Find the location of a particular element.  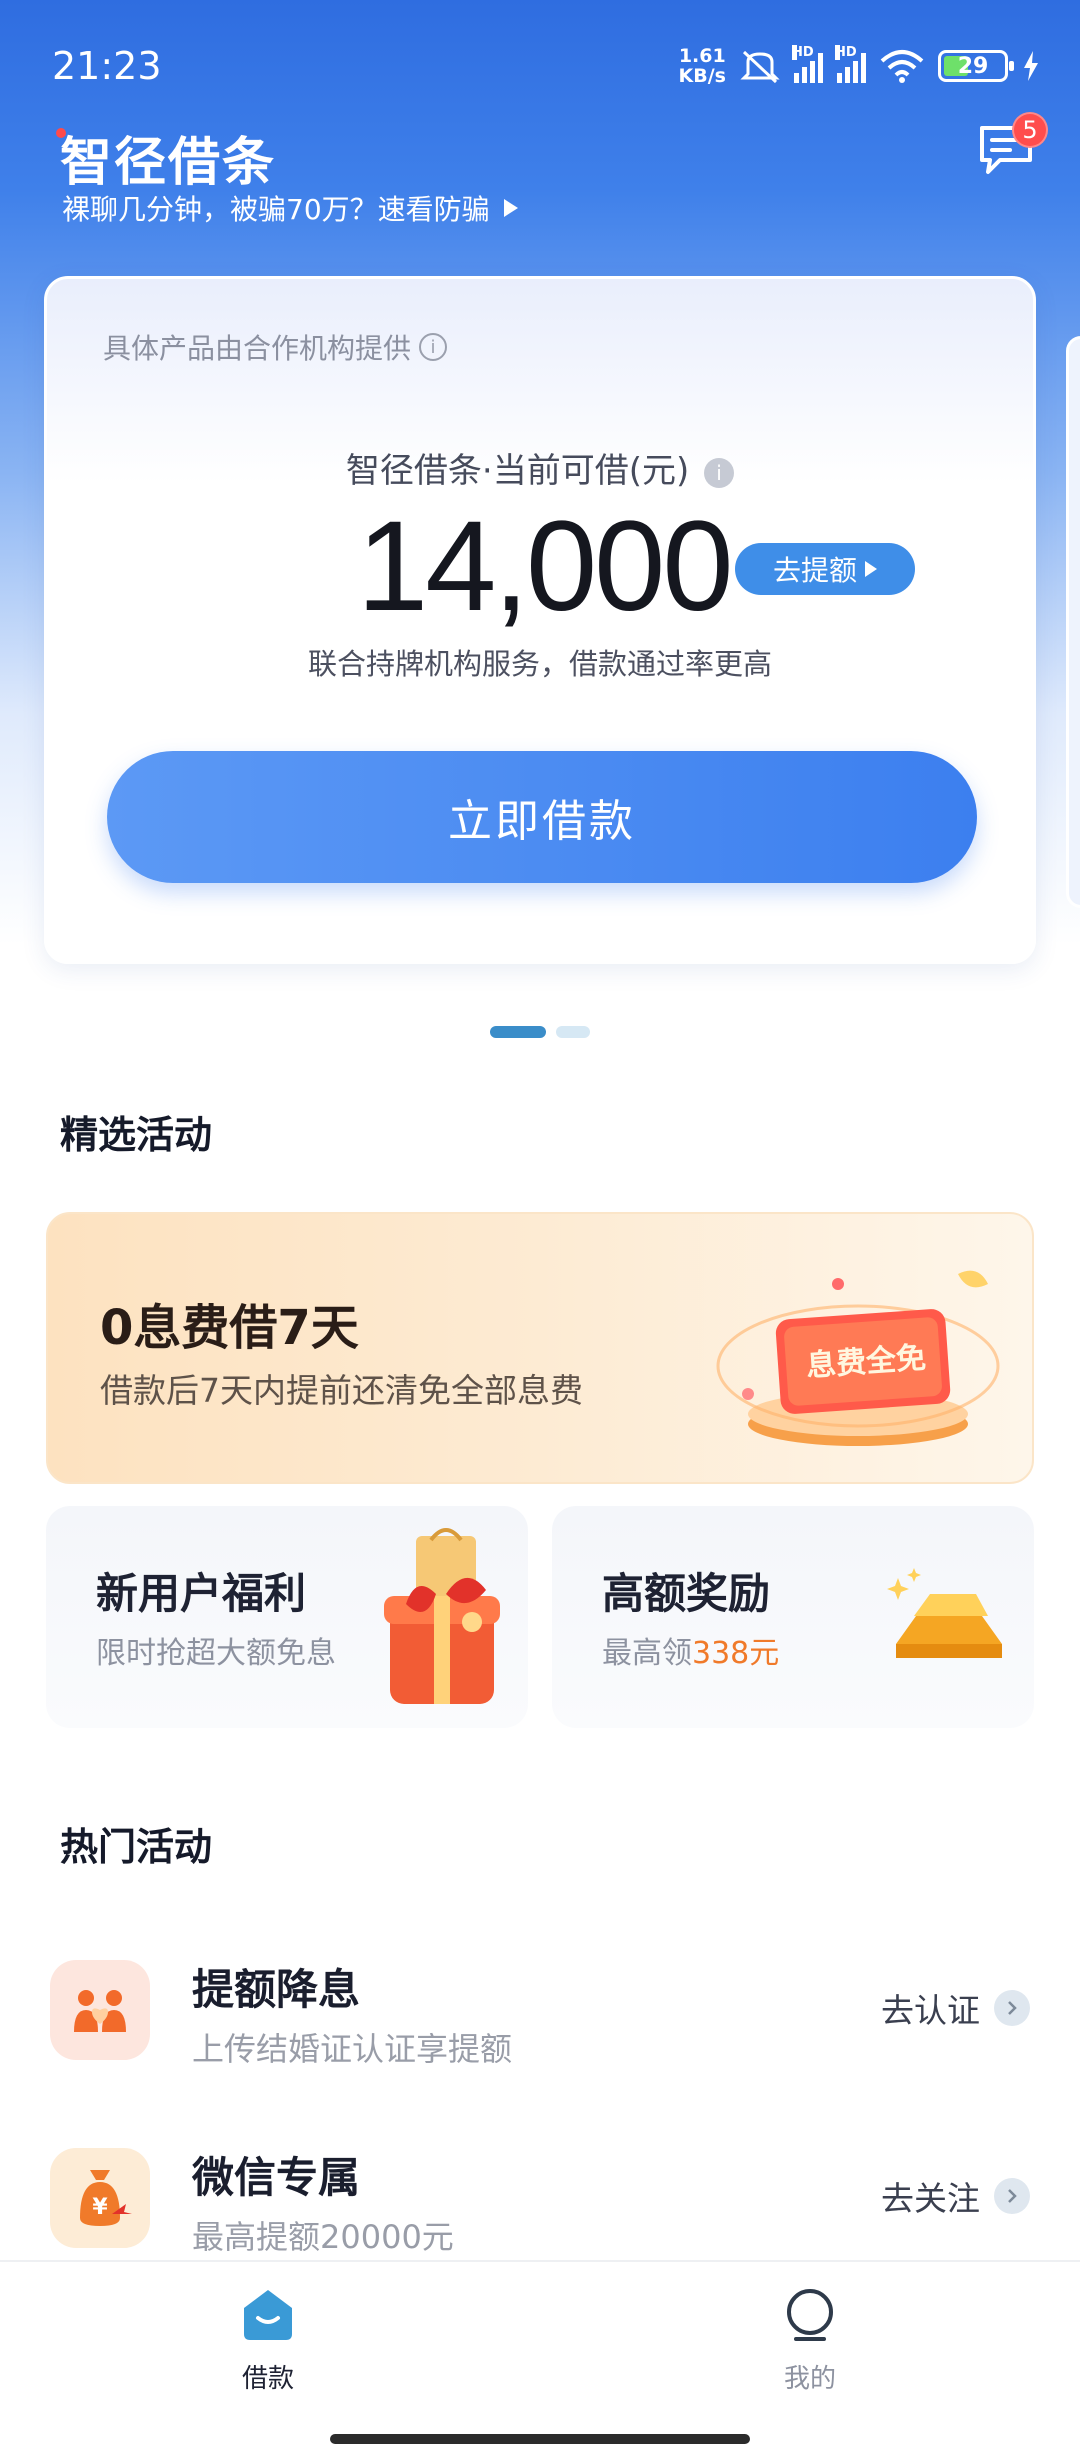

tab-mine: 我的 is located at coordinates (810, 2340).